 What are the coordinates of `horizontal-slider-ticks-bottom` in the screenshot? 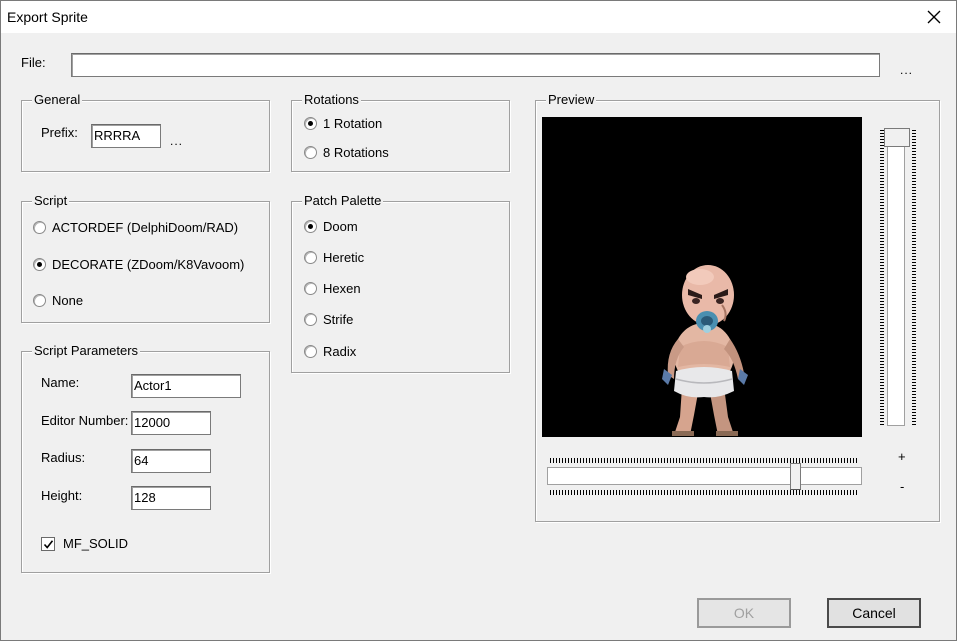 It's located at (704, 492).